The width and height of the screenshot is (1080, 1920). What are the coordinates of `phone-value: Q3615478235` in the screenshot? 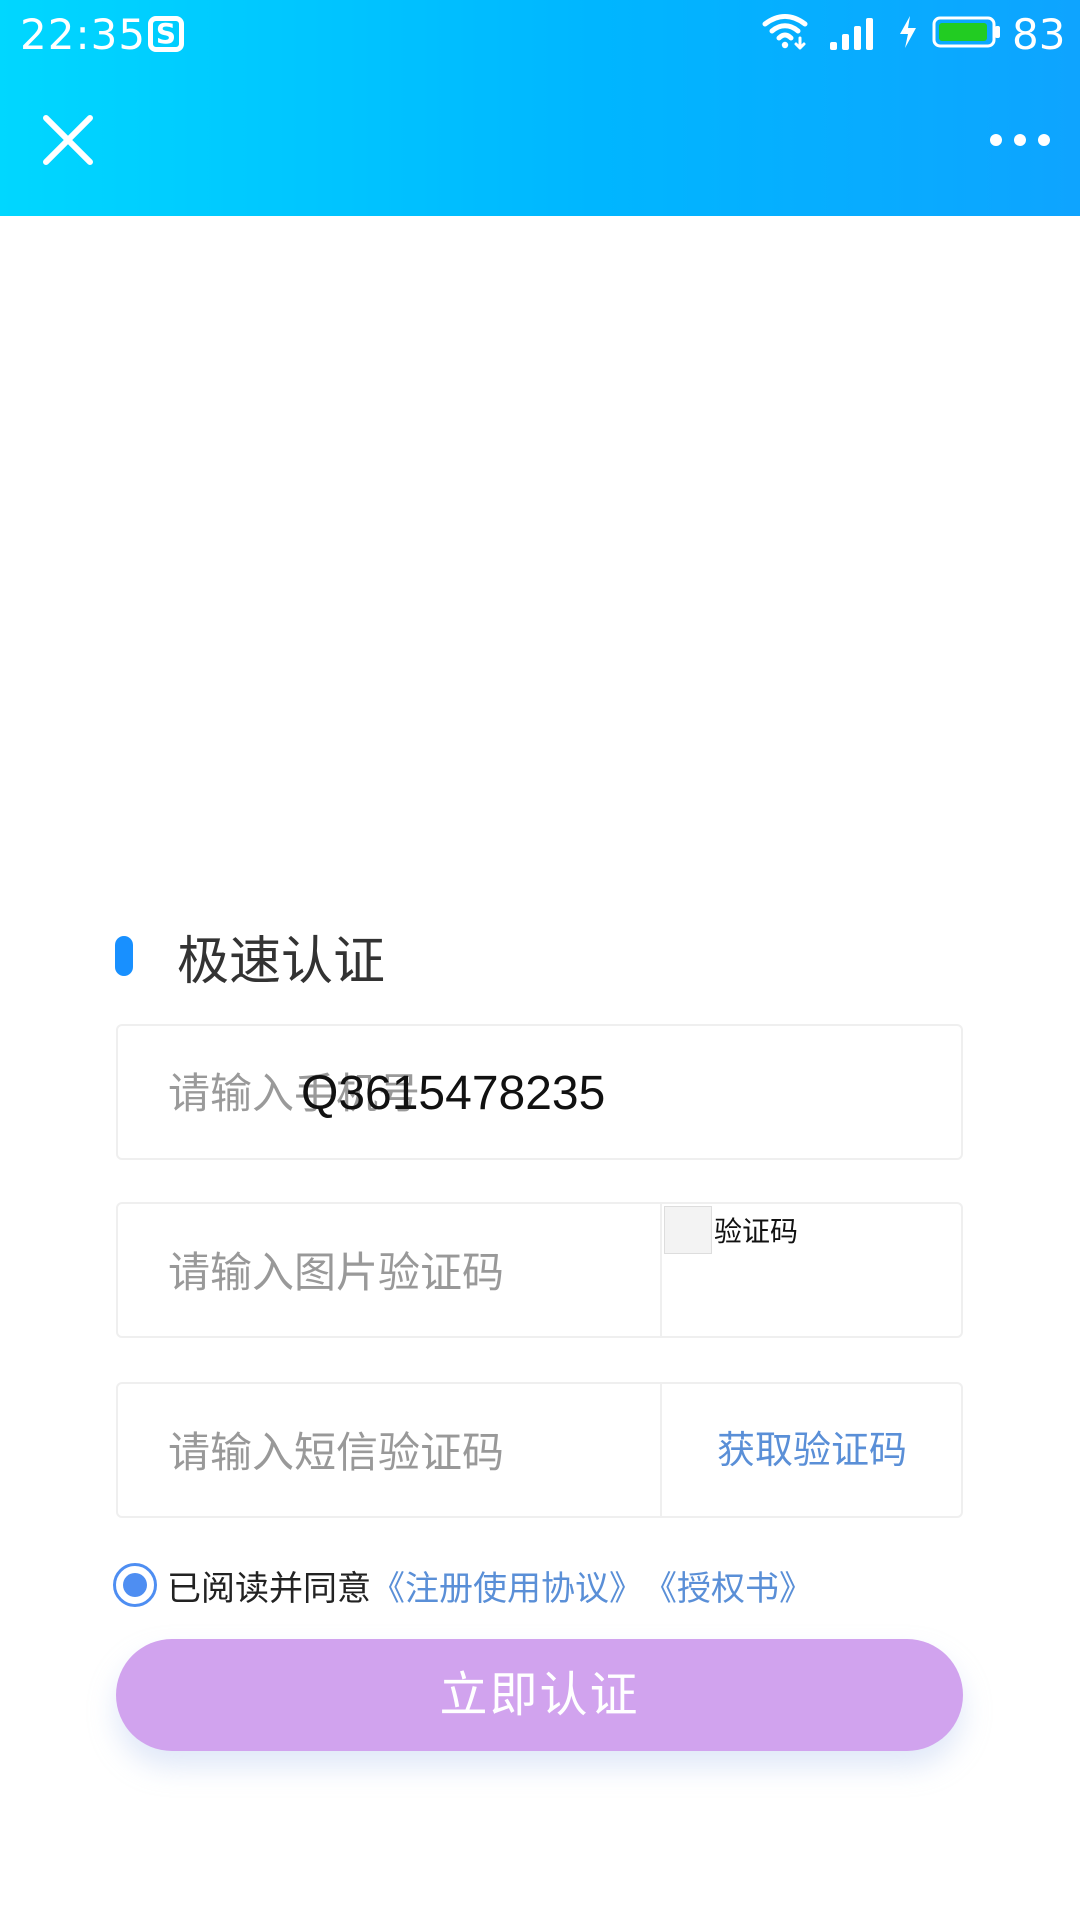 It's located at (453, 1094).